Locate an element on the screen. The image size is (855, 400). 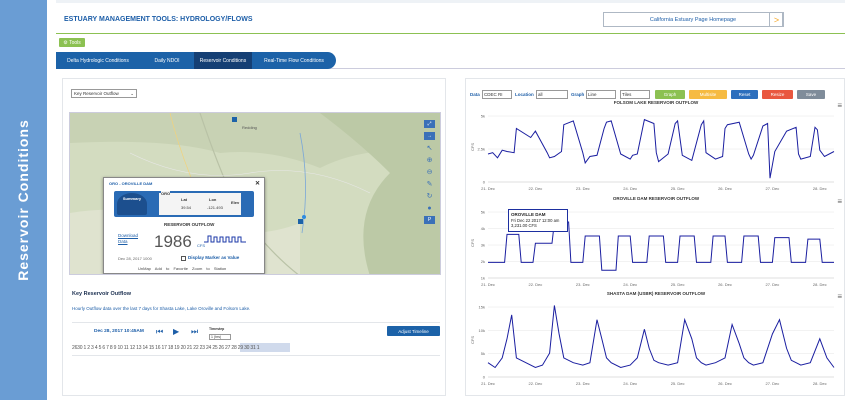
display-marker-checkbox is located at coordinates (183, 258).